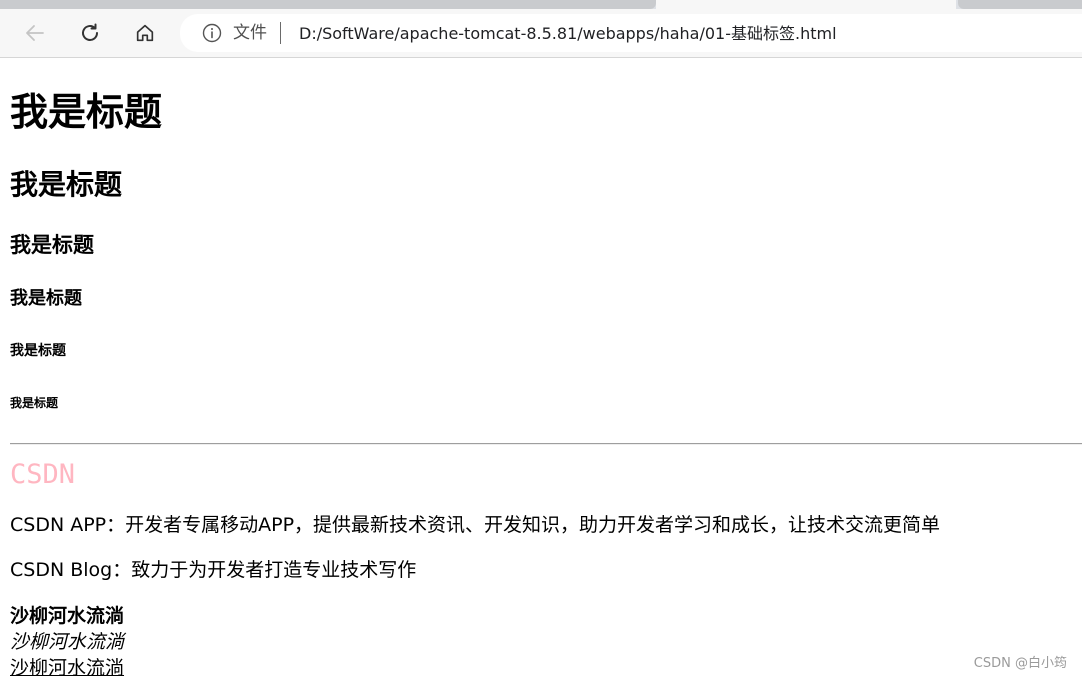 The height and width of the screenshot is (681, 1082). I want to click on watermark: CSDN @白小筠, so click(1020, 663).